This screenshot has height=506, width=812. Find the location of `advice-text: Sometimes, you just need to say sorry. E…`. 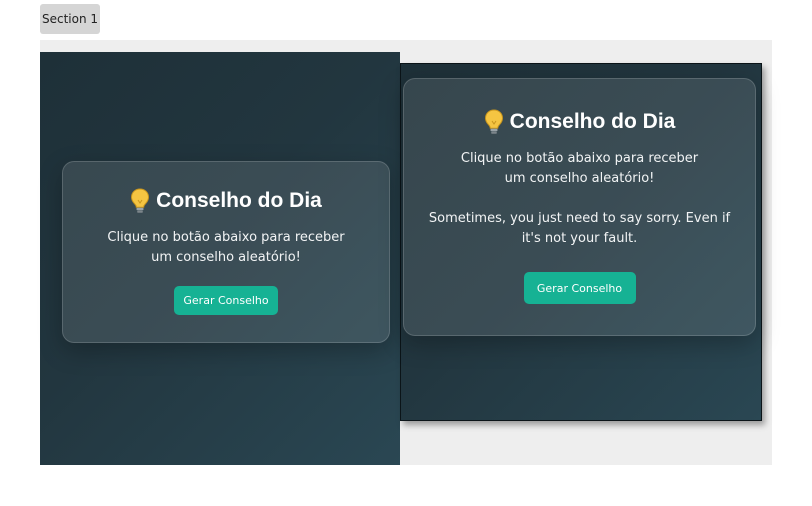

advice-text: Sometimes, you just need to say sorry. E… is located at coordinates (579, 228).